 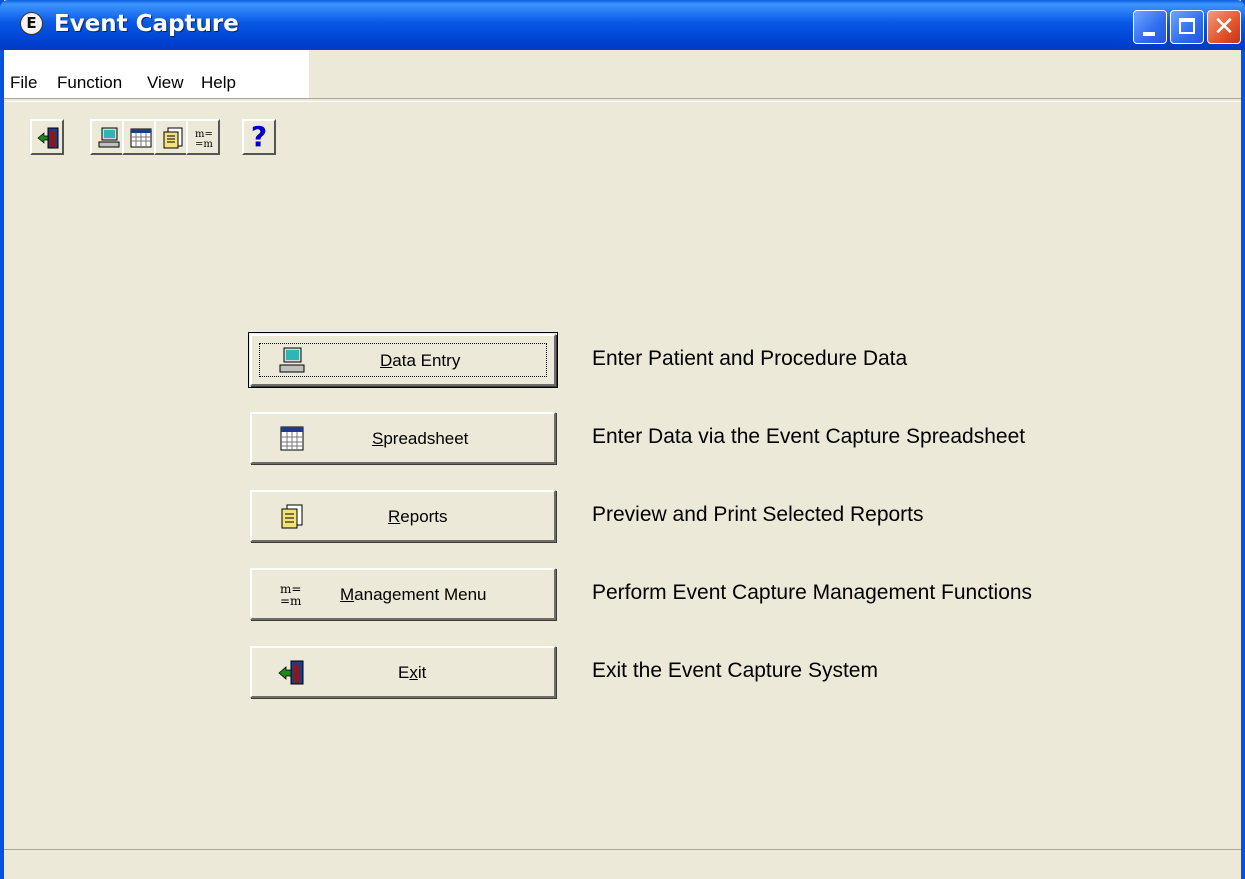 I want to click on management-menu-label: Management Menu, so click(x=413, y=594).